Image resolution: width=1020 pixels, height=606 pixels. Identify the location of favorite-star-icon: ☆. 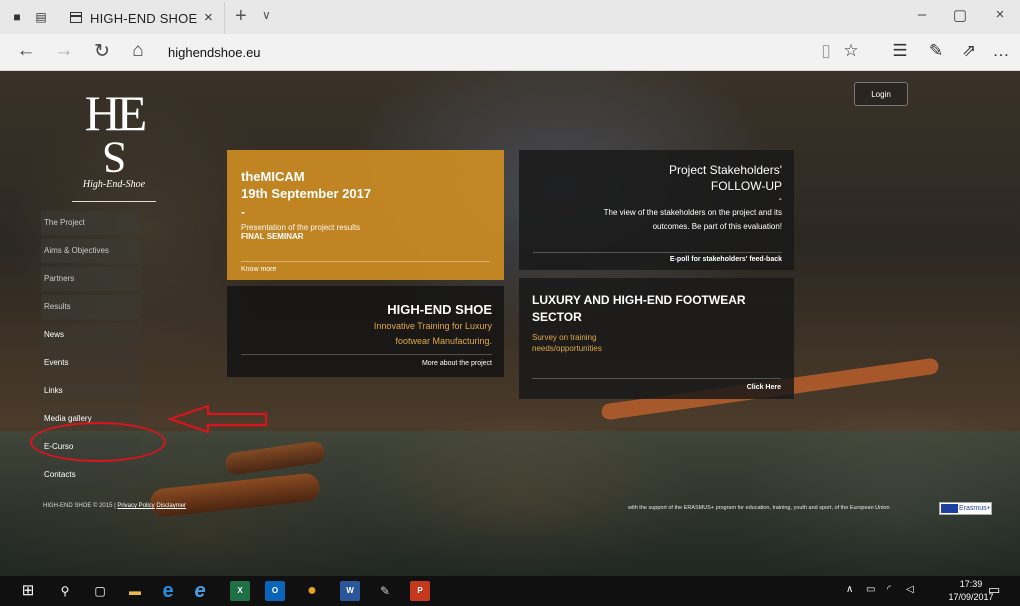
(851, 51).